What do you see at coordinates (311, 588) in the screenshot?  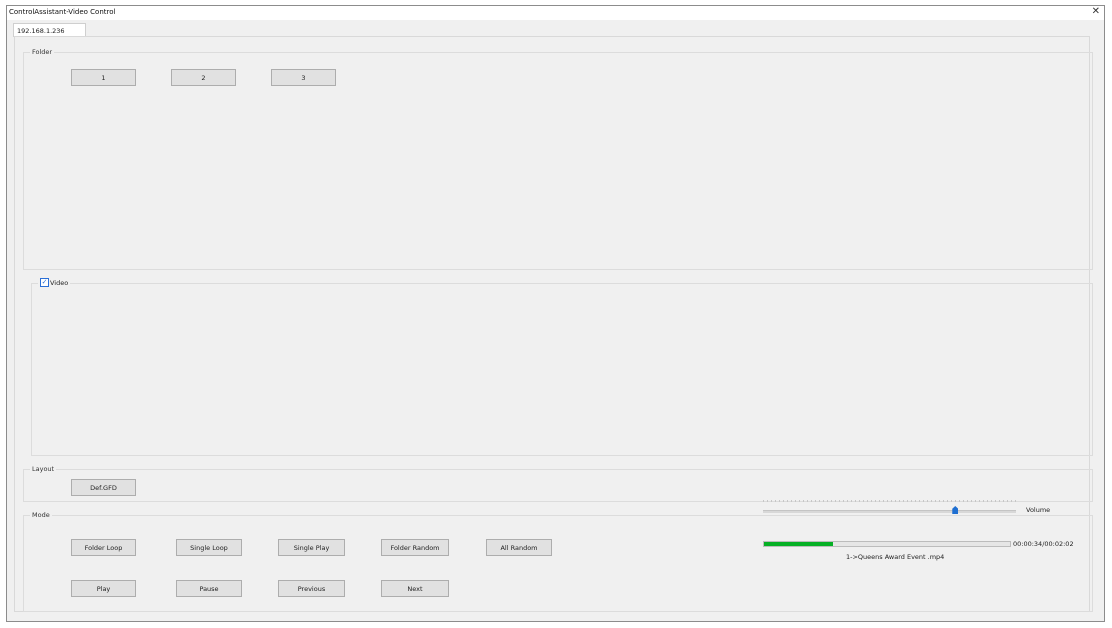 I see `previous-button: Previous` at bounding box center [311, 588].